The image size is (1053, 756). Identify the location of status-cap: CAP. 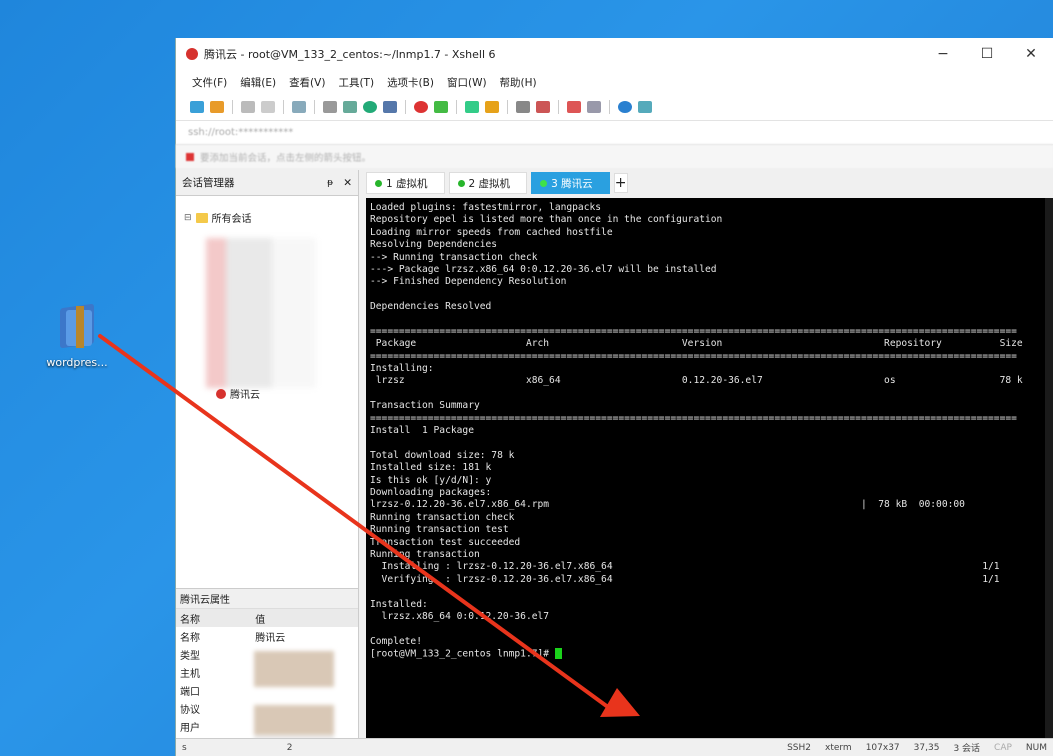
(1003, 747).